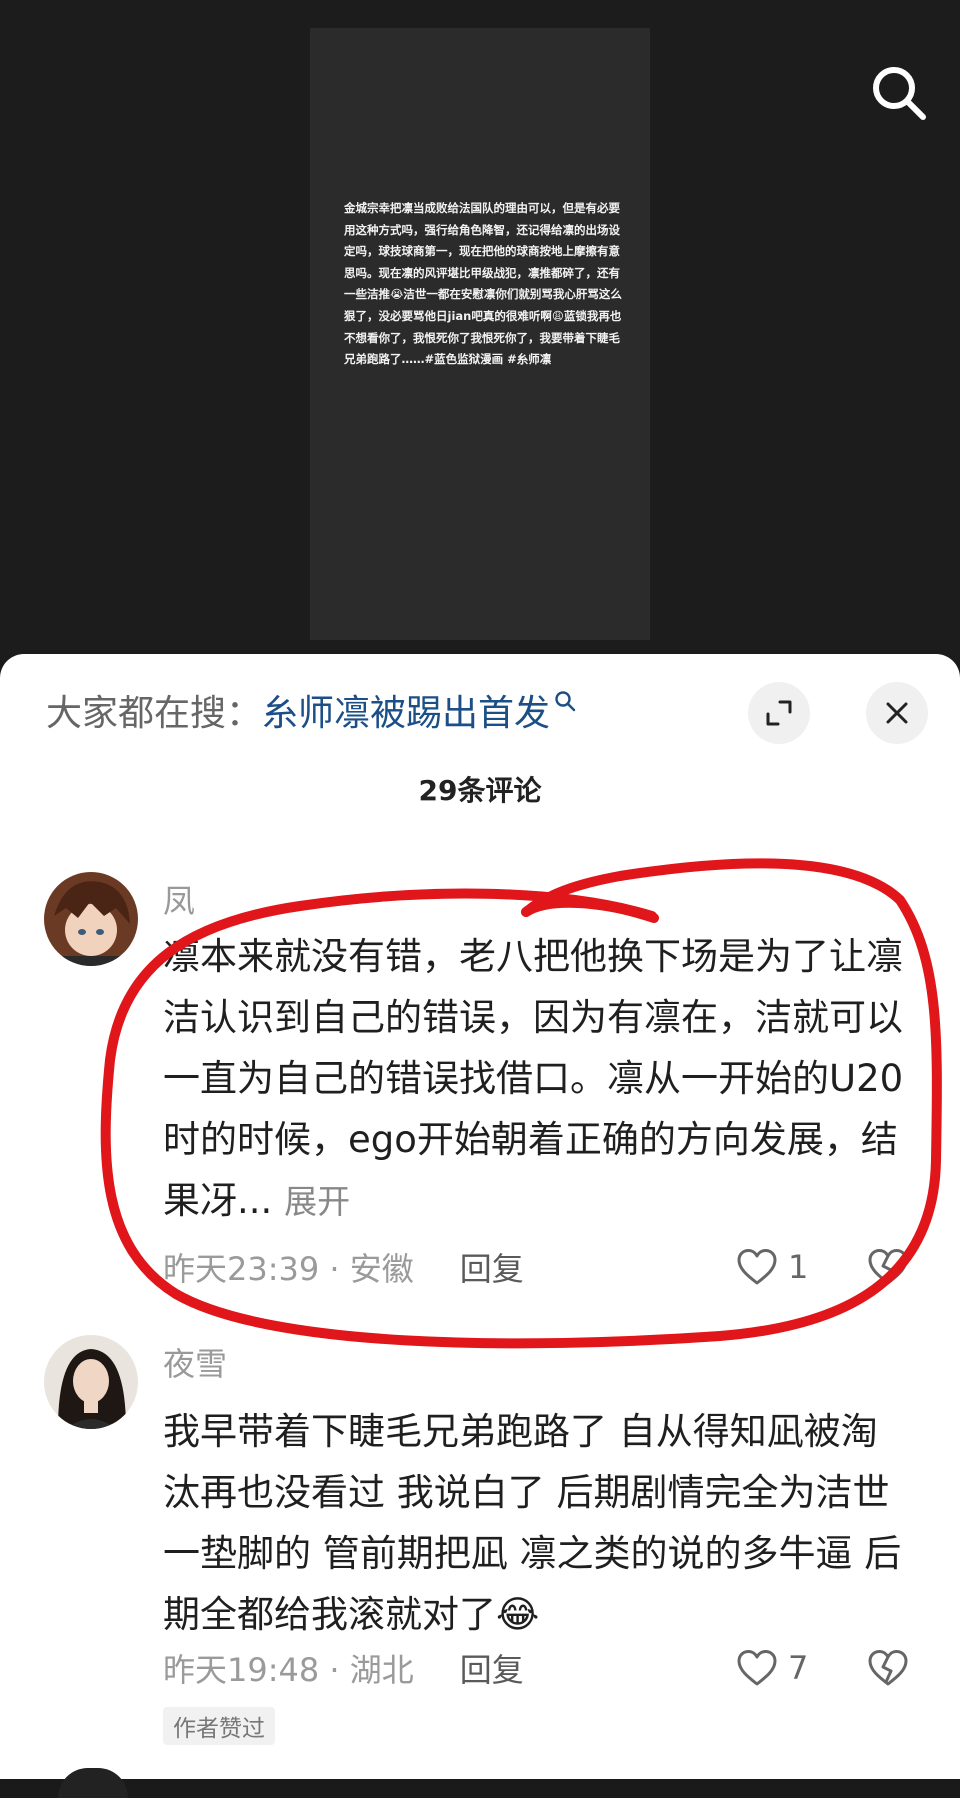 The image size is (960, 1798). I want to click on like-button: 1, so click(772, 1267).